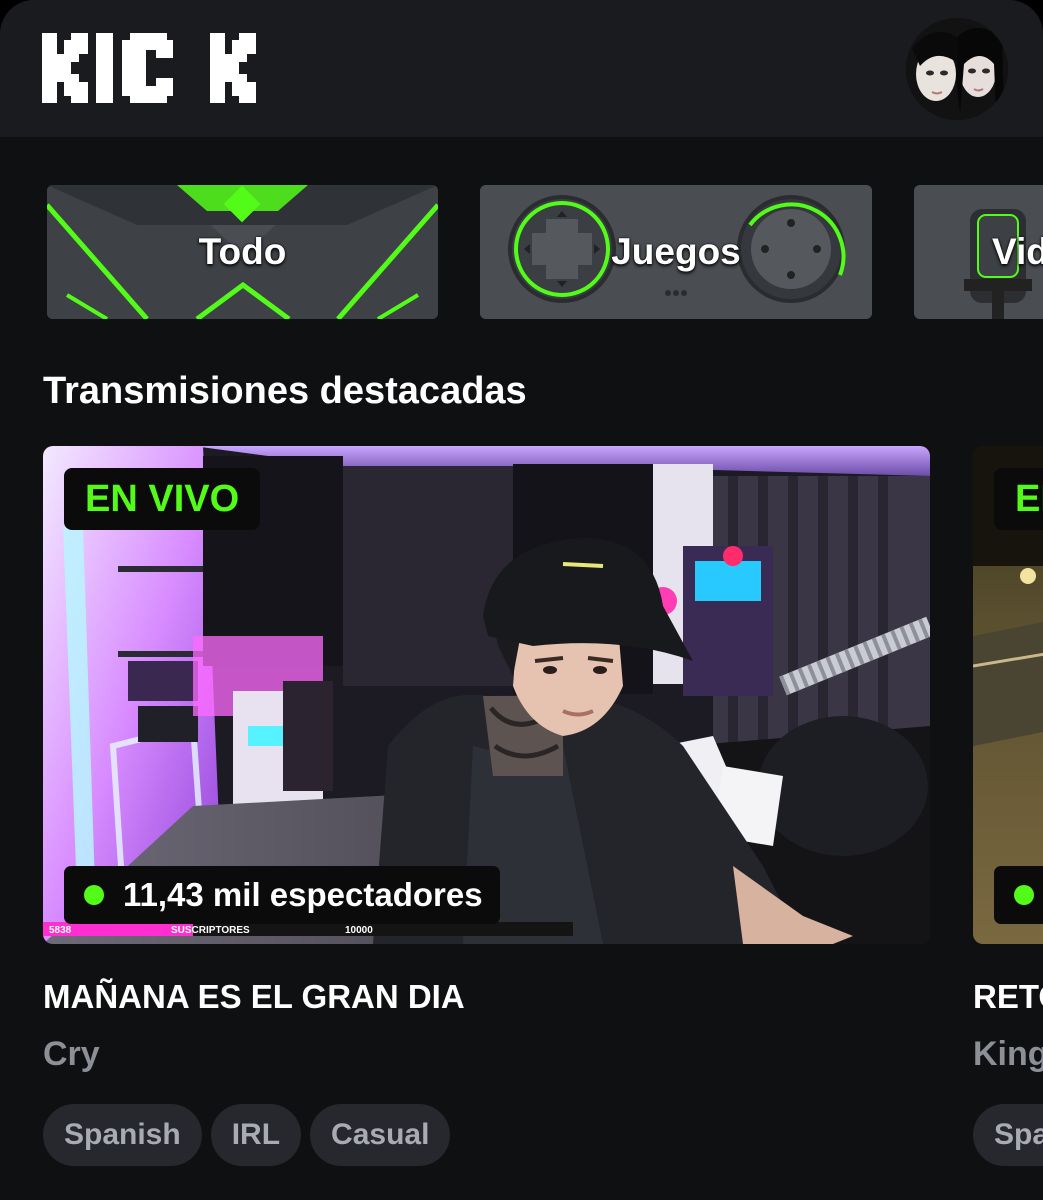 Image resolution: width=1043 pixels, height=1200 pixels. What do you see at coordinates (210, 930) in the screenshot?
I see `sub-goal-label: SUSCRIPTORES` at bounding box center [210, 930].